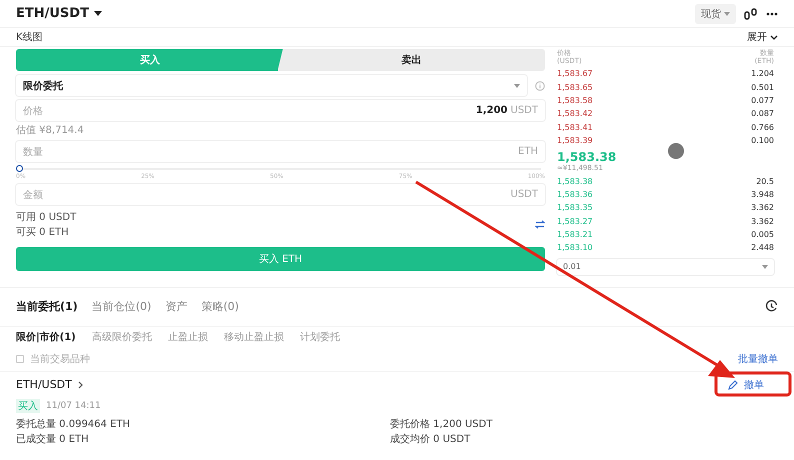 The height and width of the screenshot is (460, 794). What do you see at coordinates (762, 235) in the screenshot?
I see `bid-quantity: 0.005` at bounding box center [762, 235].